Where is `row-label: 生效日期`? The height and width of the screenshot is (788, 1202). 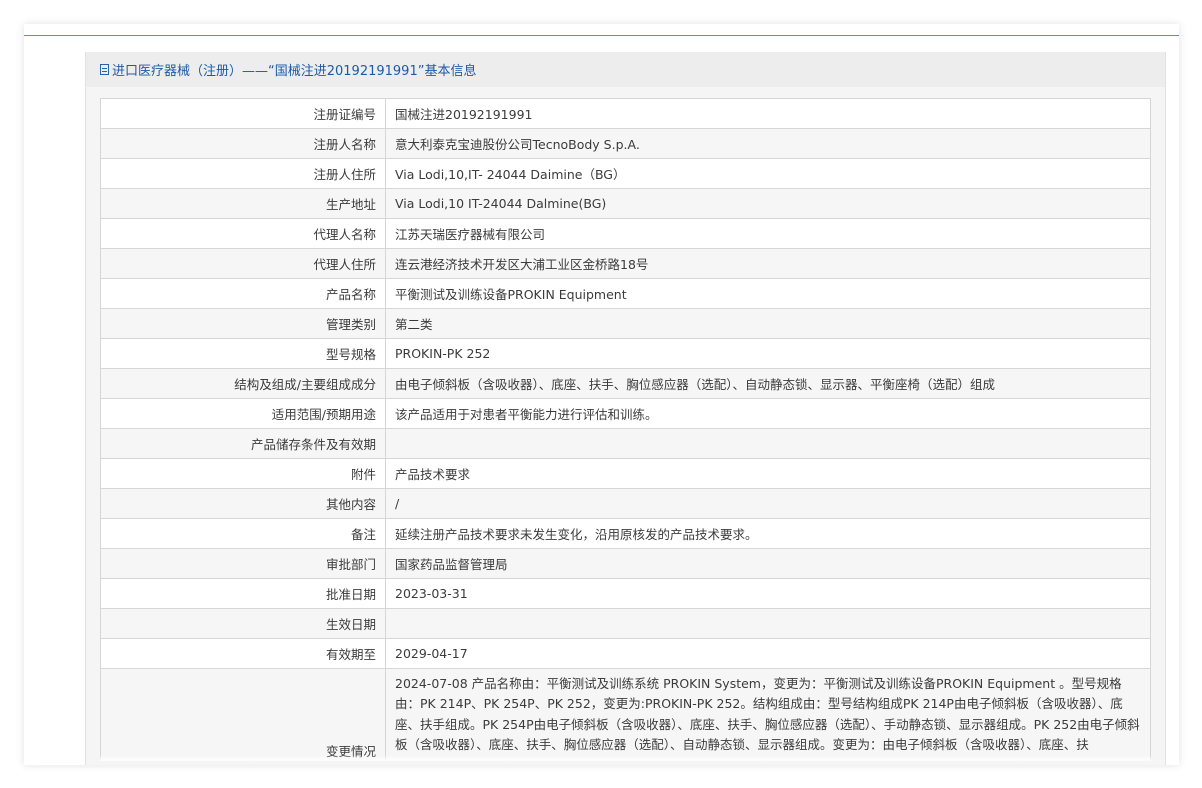
row-label: 生效日期 is located at coordinates (243, 623).